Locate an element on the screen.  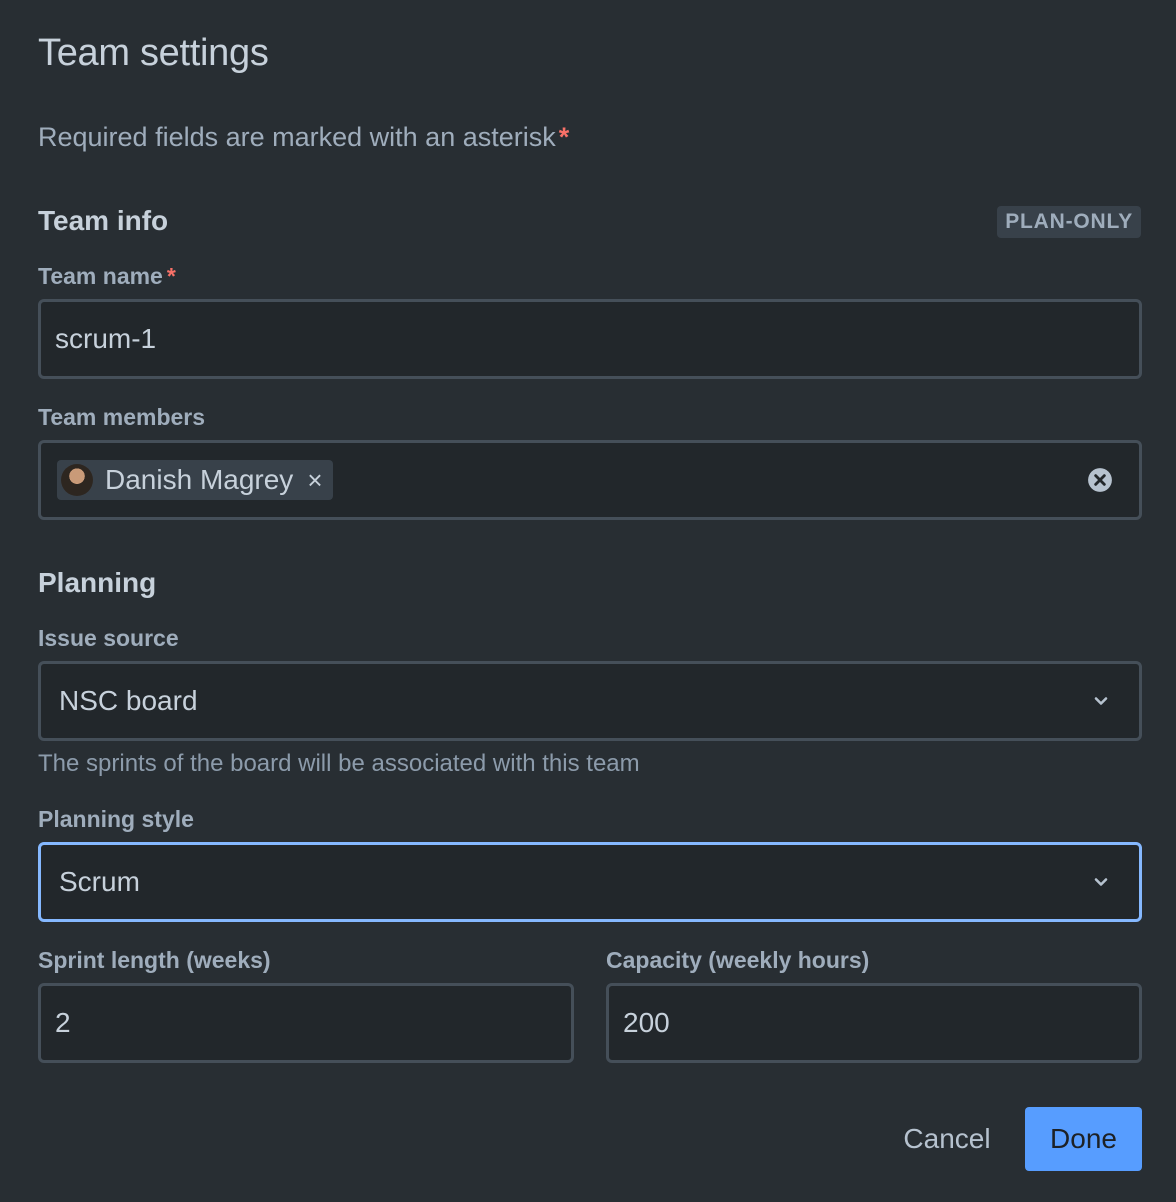
team-name-required-asterisk: * is located at coordinates (171, 276).